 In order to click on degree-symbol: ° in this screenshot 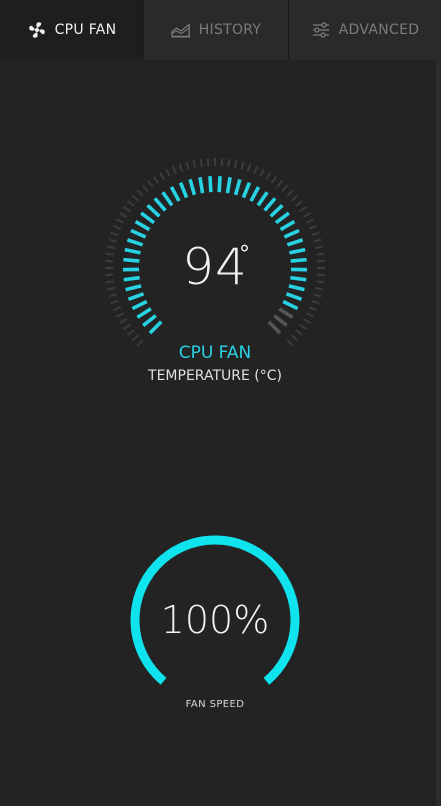, I will do `click(244, 254)`.